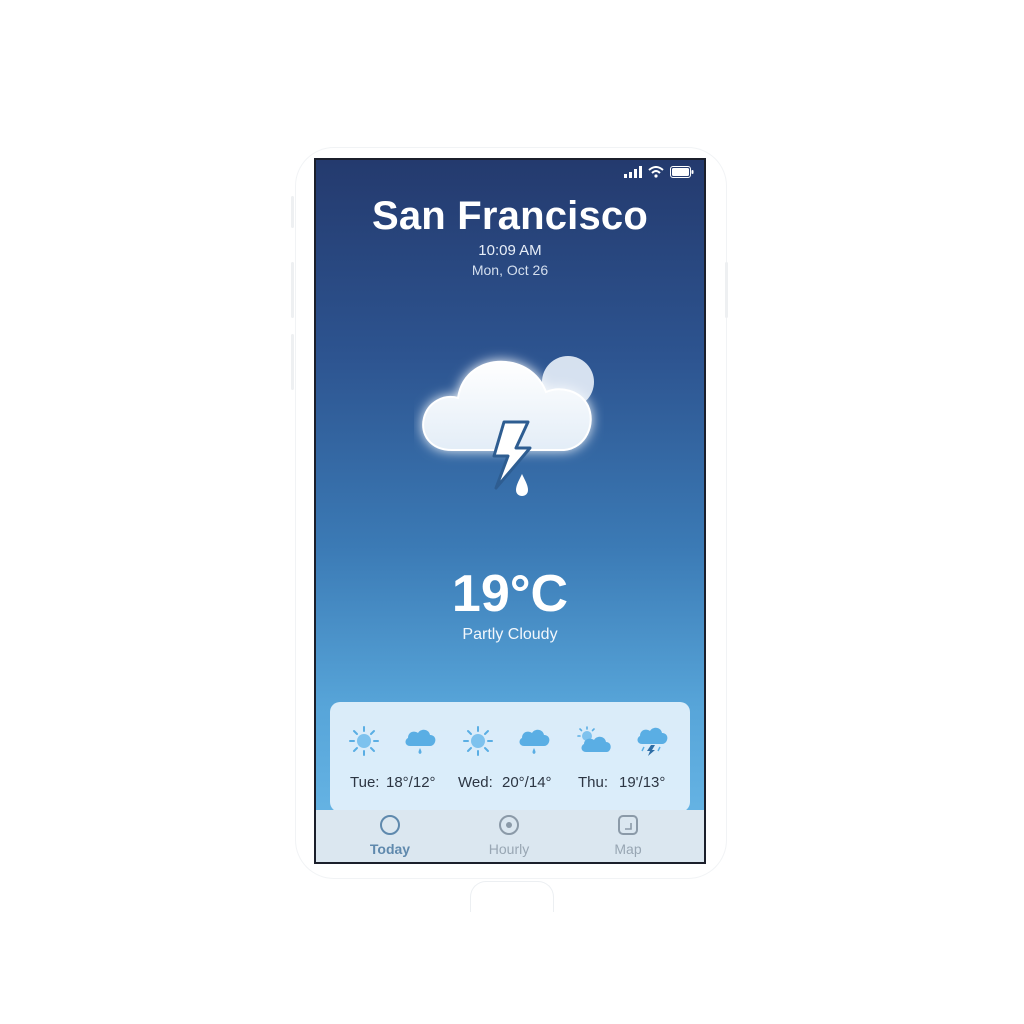 The width and height of the screenshot is (1024, 1024). I want to click on cloud-lightning-rain-icon, so click(508, 426).